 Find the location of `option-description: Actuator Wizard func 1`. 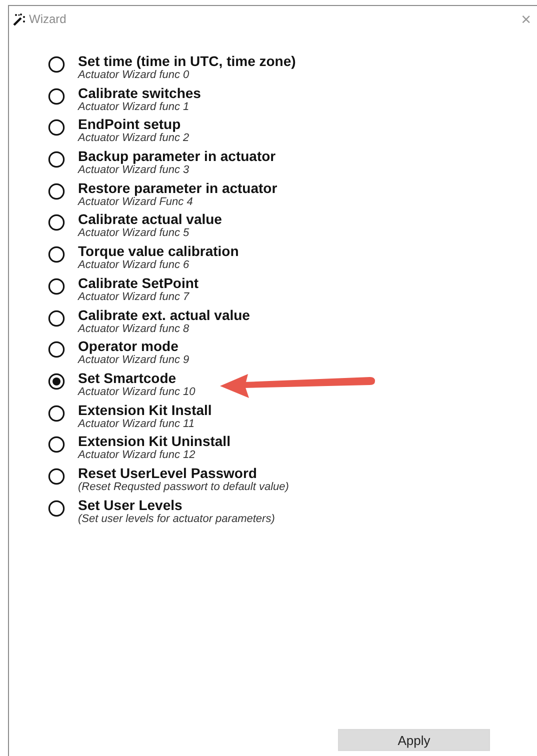

option-description: Actuator Wizard func 1 is located at coordinates (134, 107).